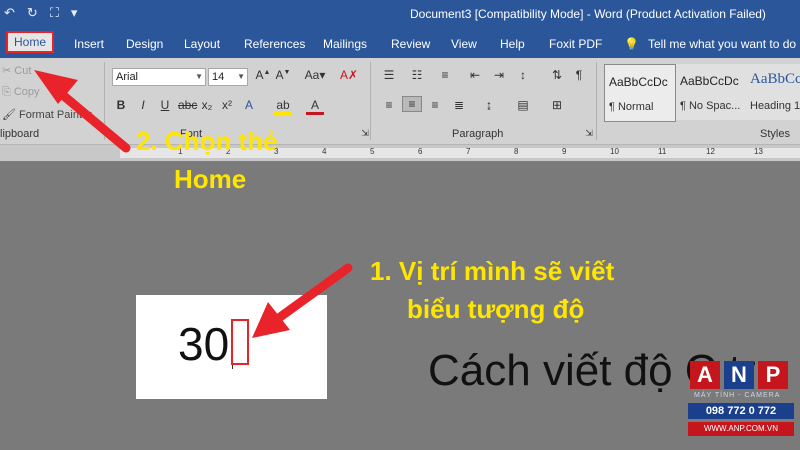 This screenshot has width=800, height=450. What do you see at coordinates (739, 375) in the screenshot?
I see `logo-letter: N` at bounding box center [739, 375].